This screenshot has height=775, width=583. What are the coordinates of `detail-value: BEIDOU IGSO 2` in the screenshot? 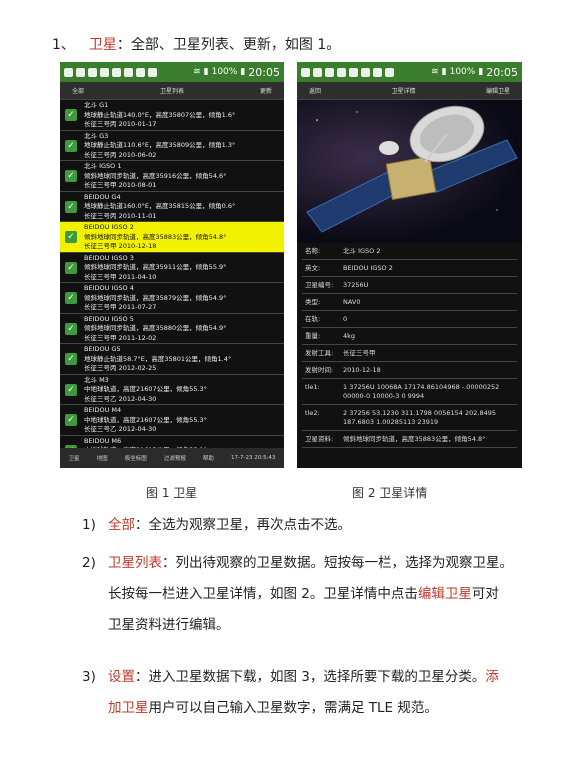 It's located at (368, 268).